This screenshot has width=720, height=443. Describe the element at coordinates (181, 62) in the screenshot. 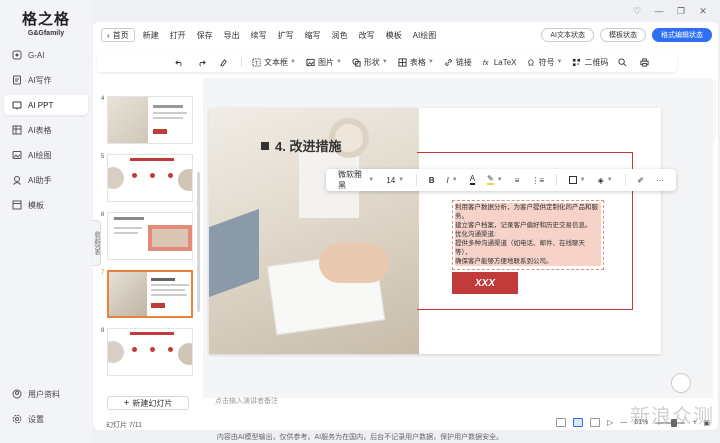

I see `undo-button` at that location.